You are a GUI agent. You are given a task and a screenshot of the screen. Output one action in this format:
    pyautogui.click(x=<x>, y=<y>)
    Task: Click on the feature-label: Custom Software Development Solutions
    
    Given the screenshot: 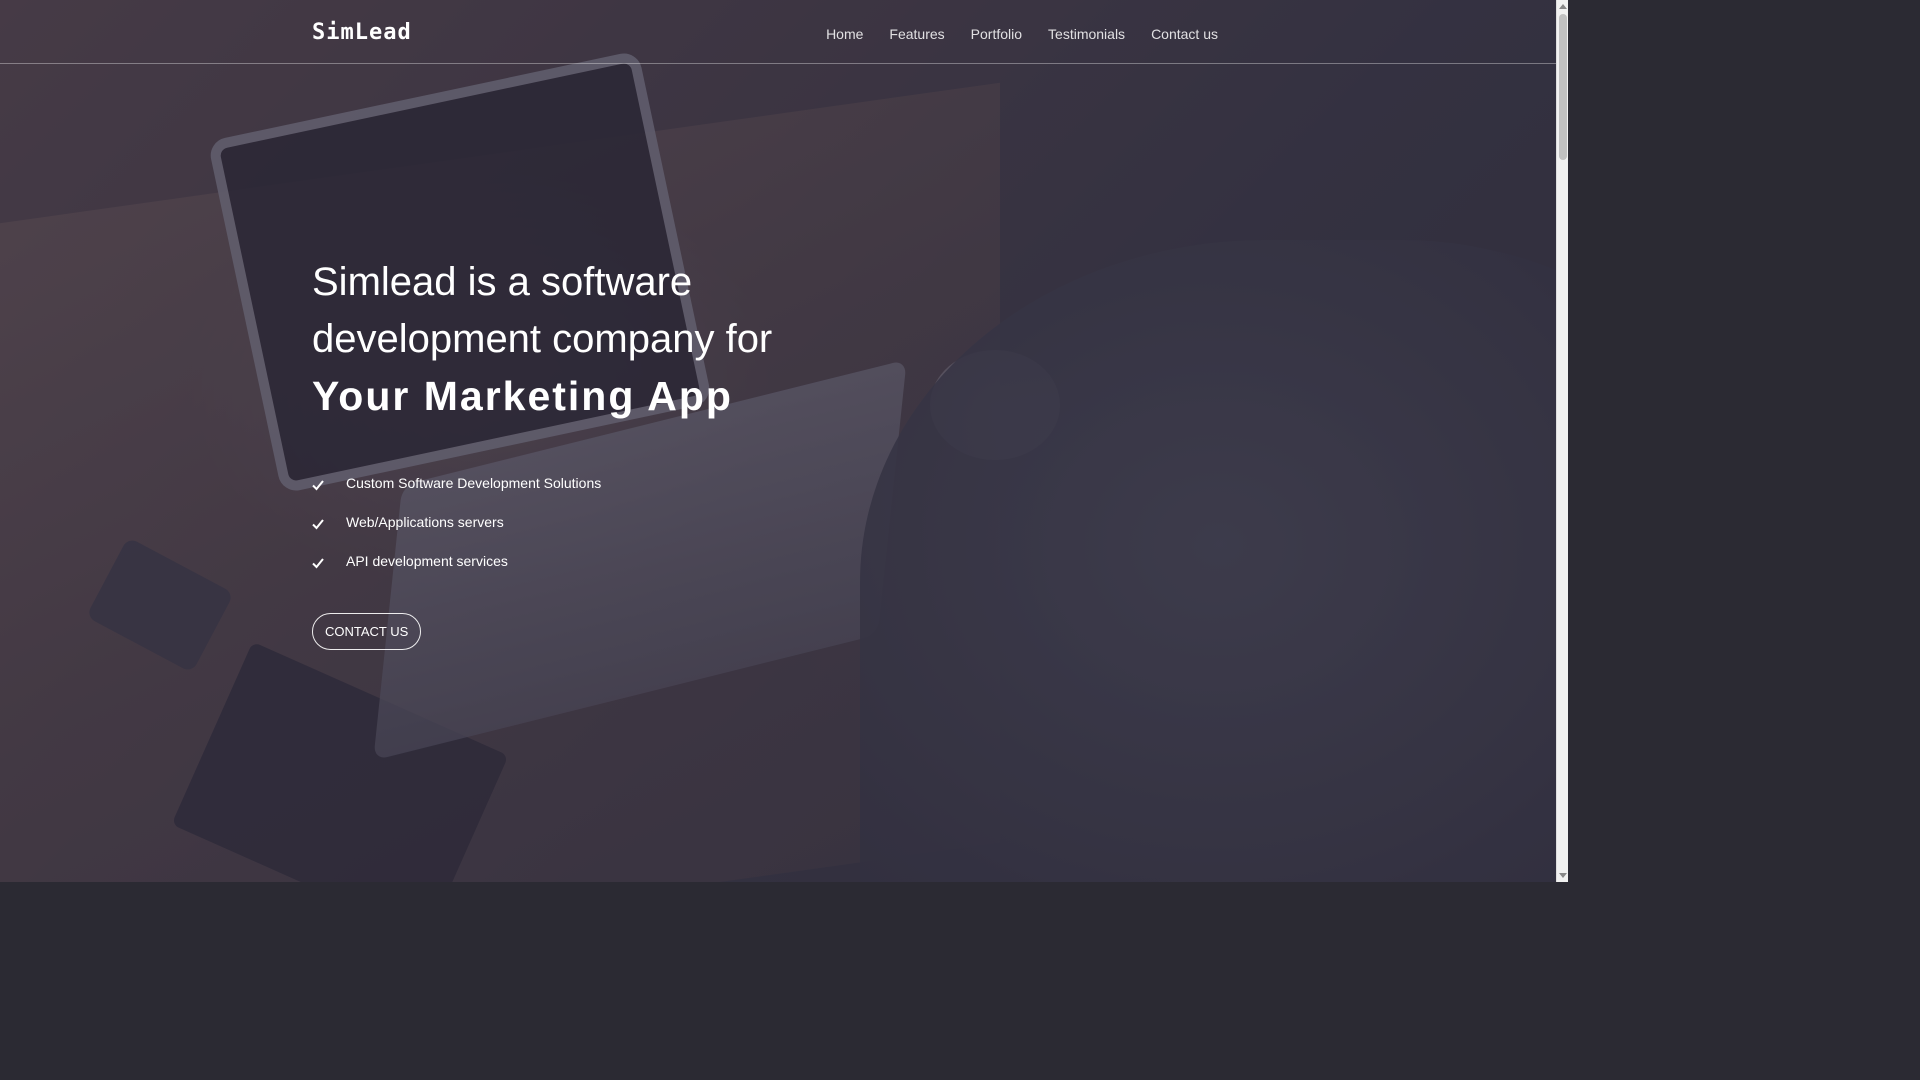 What is the action you would take?
    pyautogui.click(x=474, y=482)
    